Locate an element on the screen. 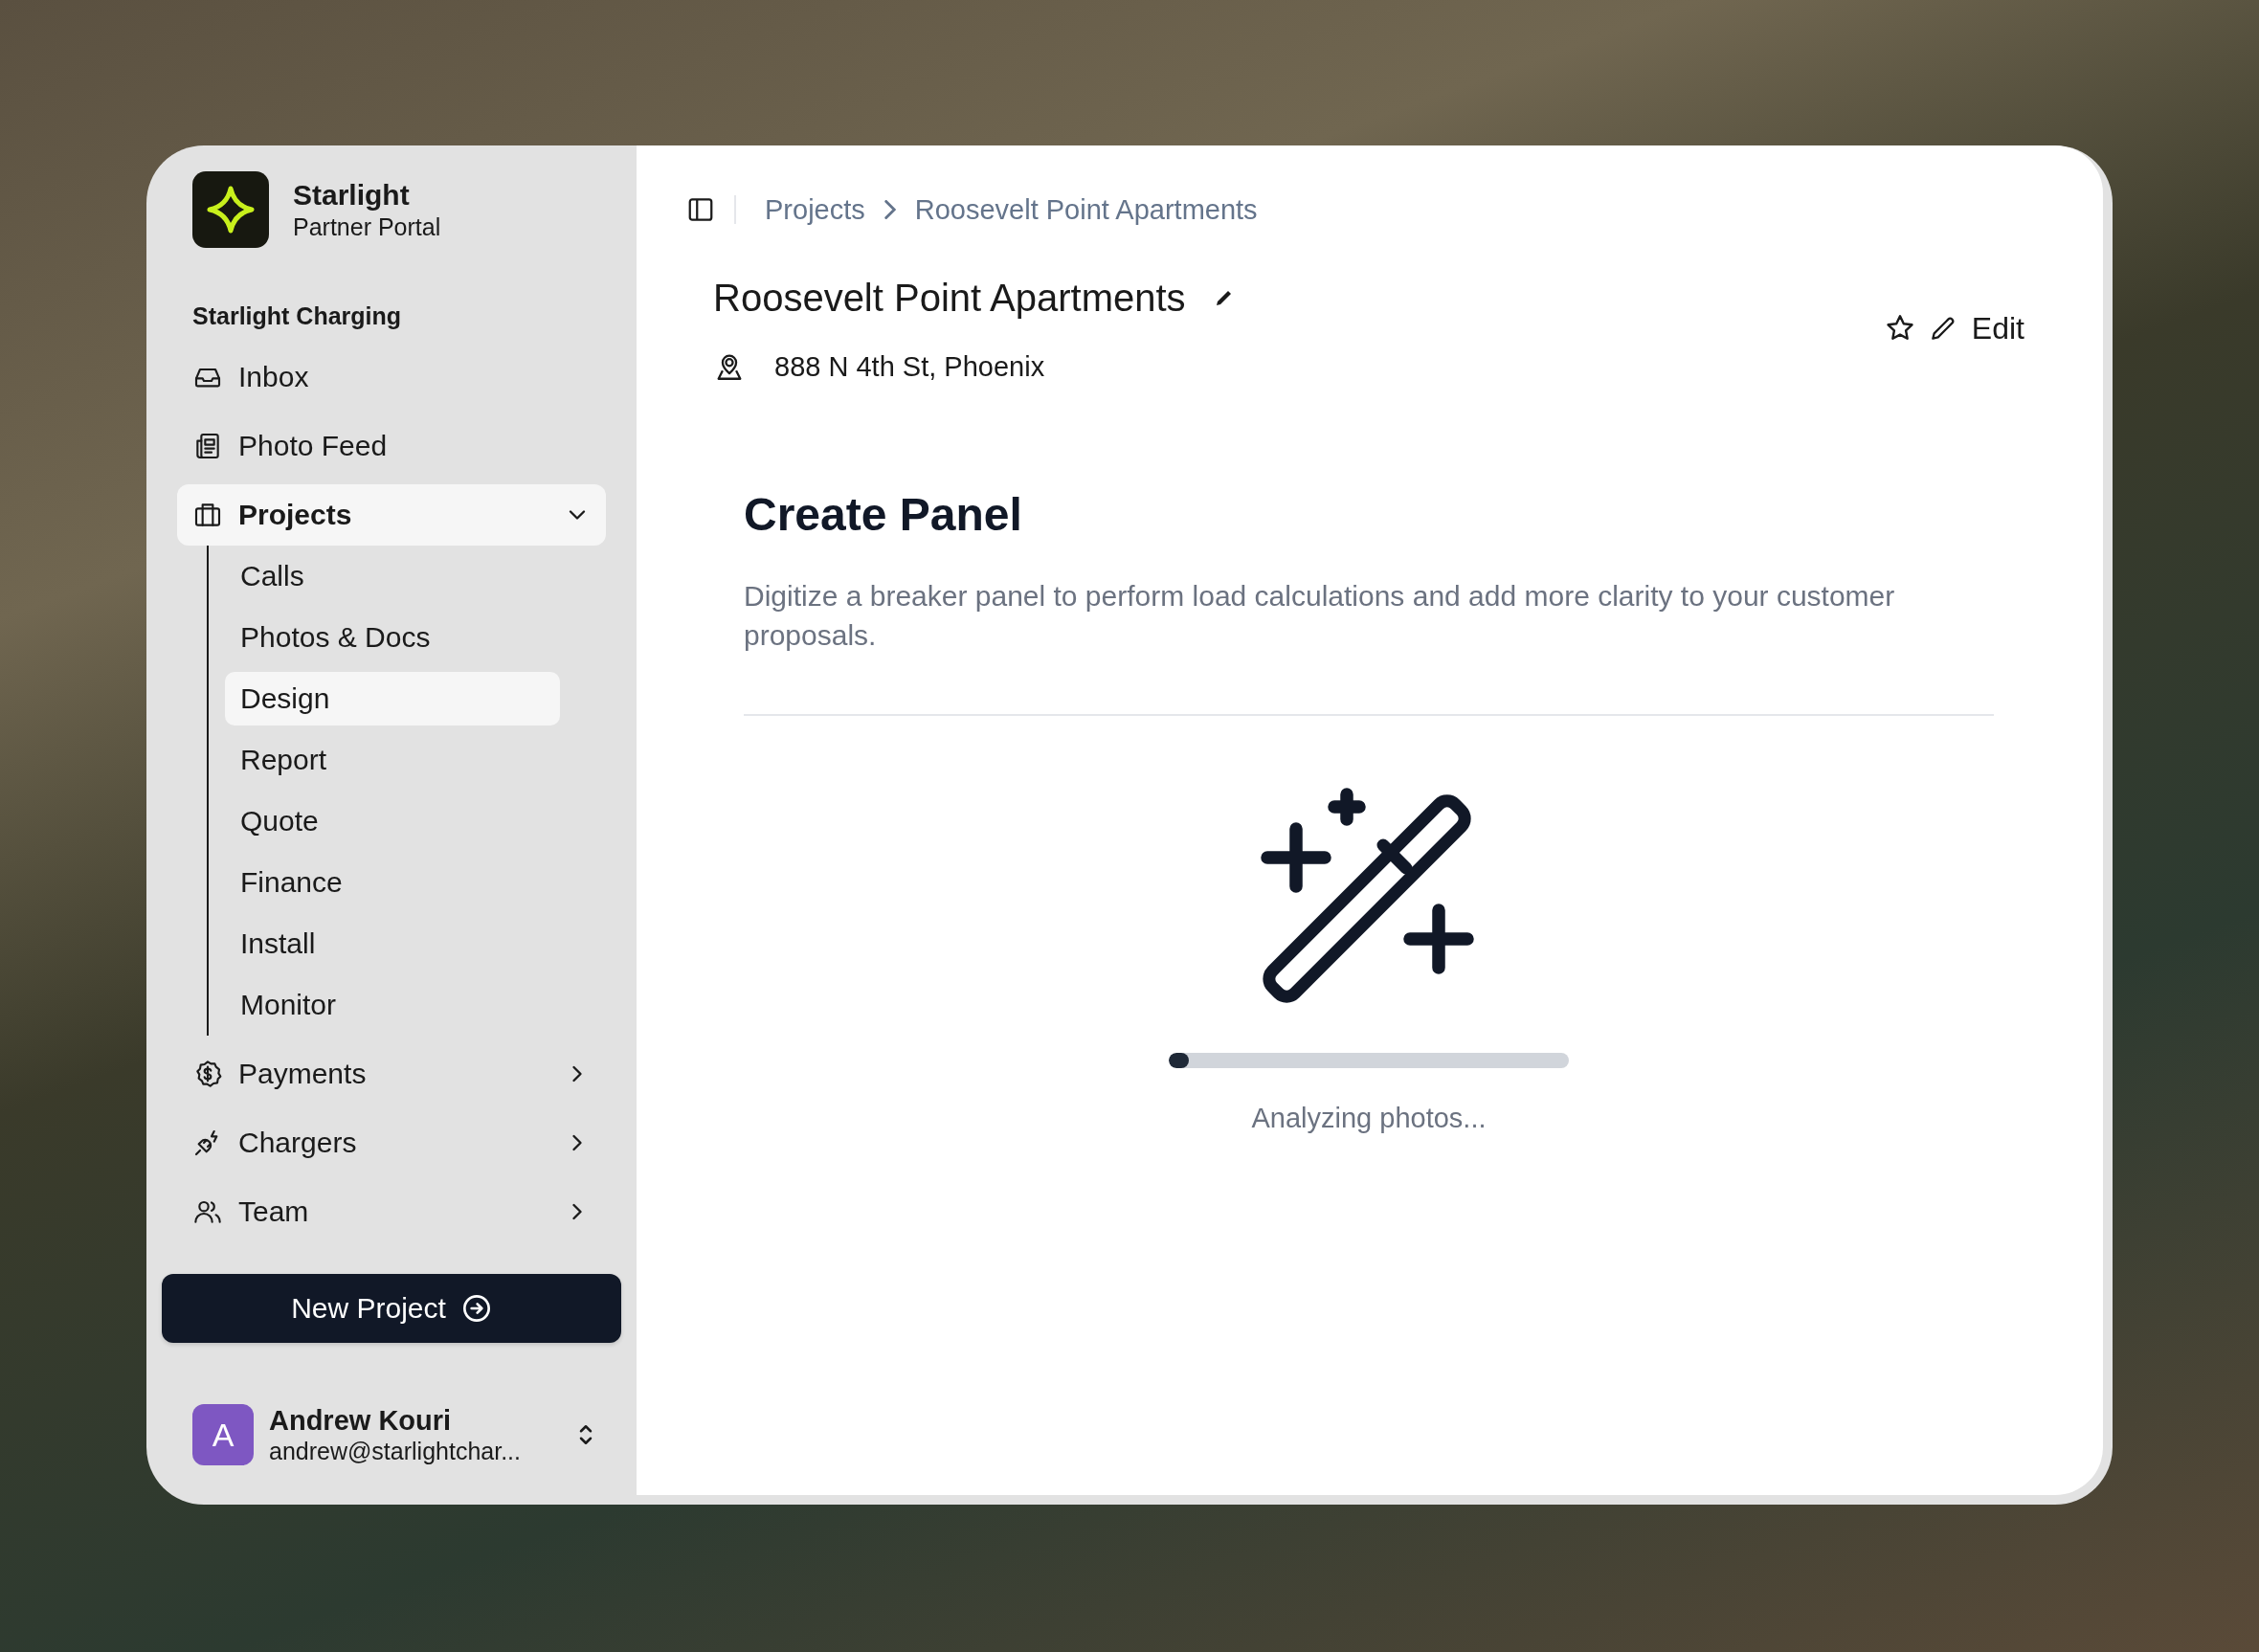 This screenshot has height=1652, width=2259. panel-title: Create Panel is located at coordinates (884, 515).